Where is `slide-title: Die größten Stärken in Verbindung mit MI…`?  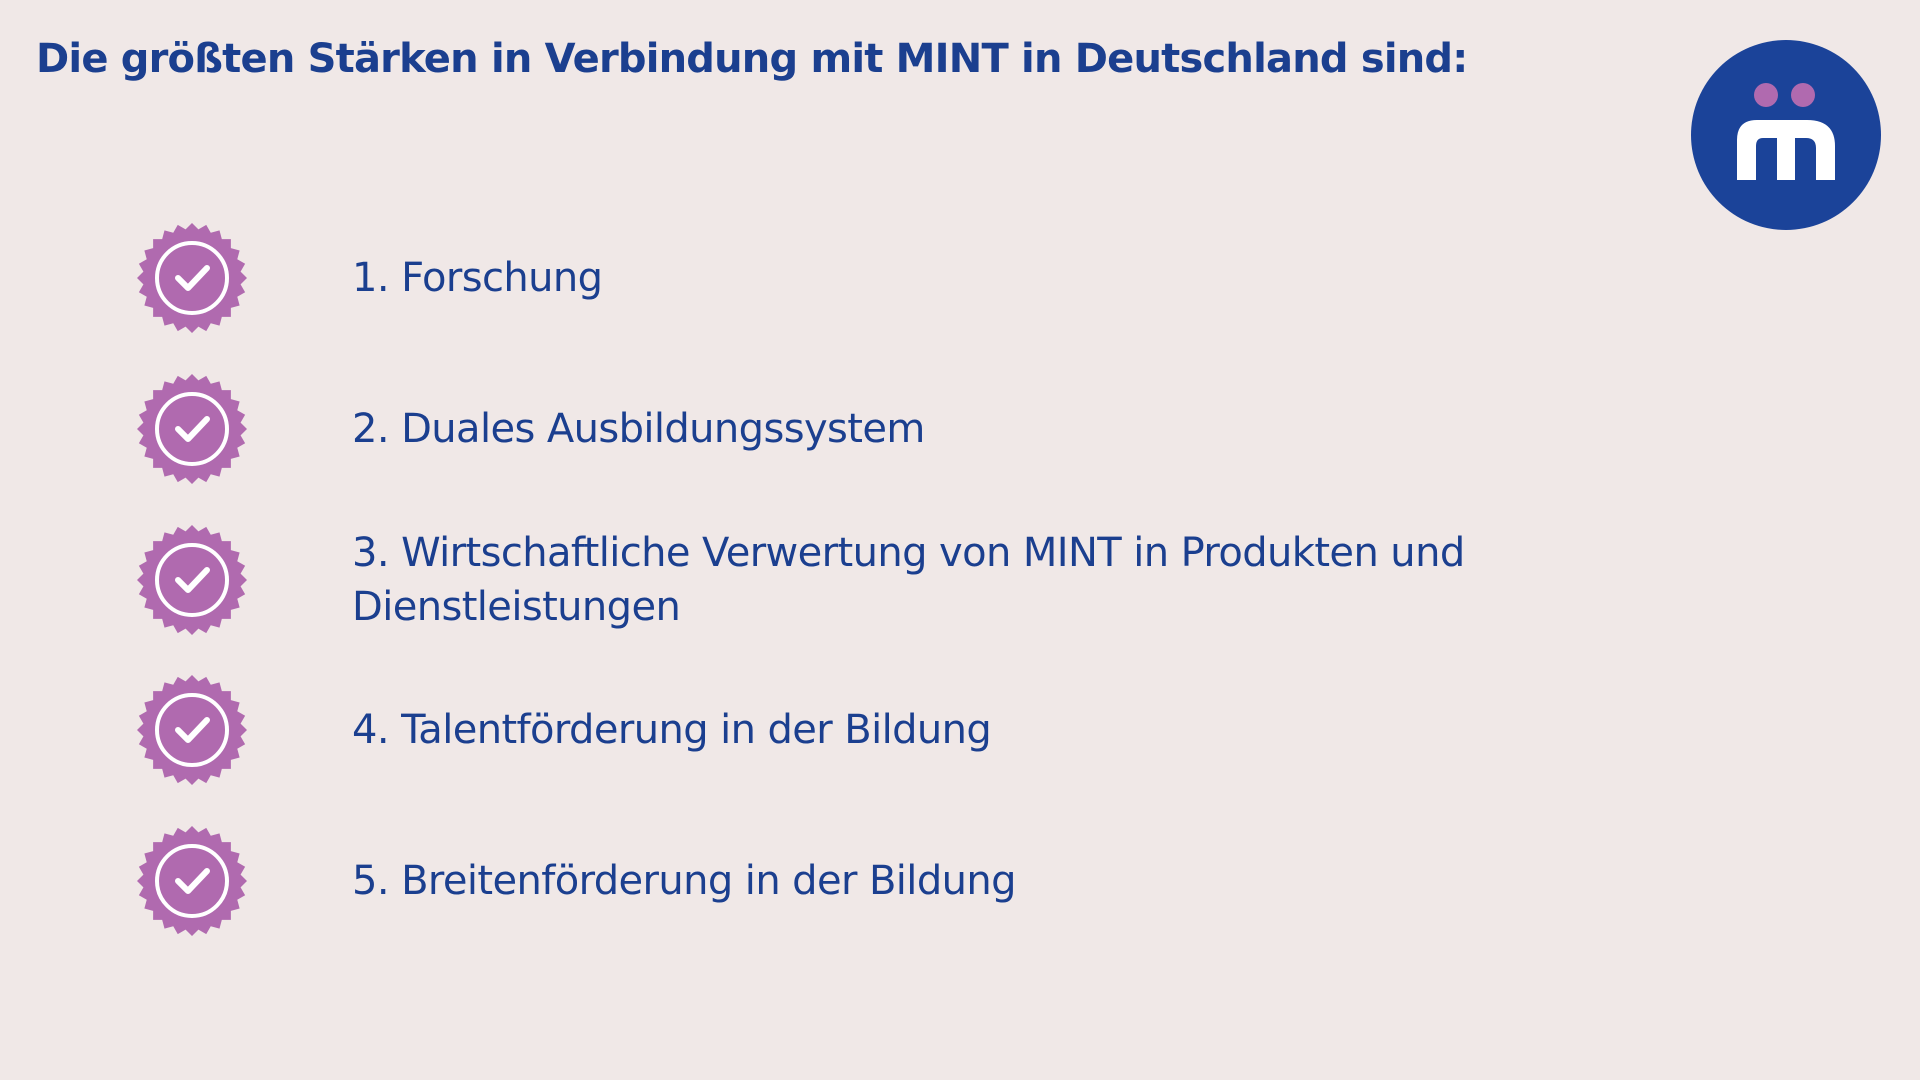 slide-title: Die größten Stärken in Verbindung mit MI… is located at coordinates (752, 59).